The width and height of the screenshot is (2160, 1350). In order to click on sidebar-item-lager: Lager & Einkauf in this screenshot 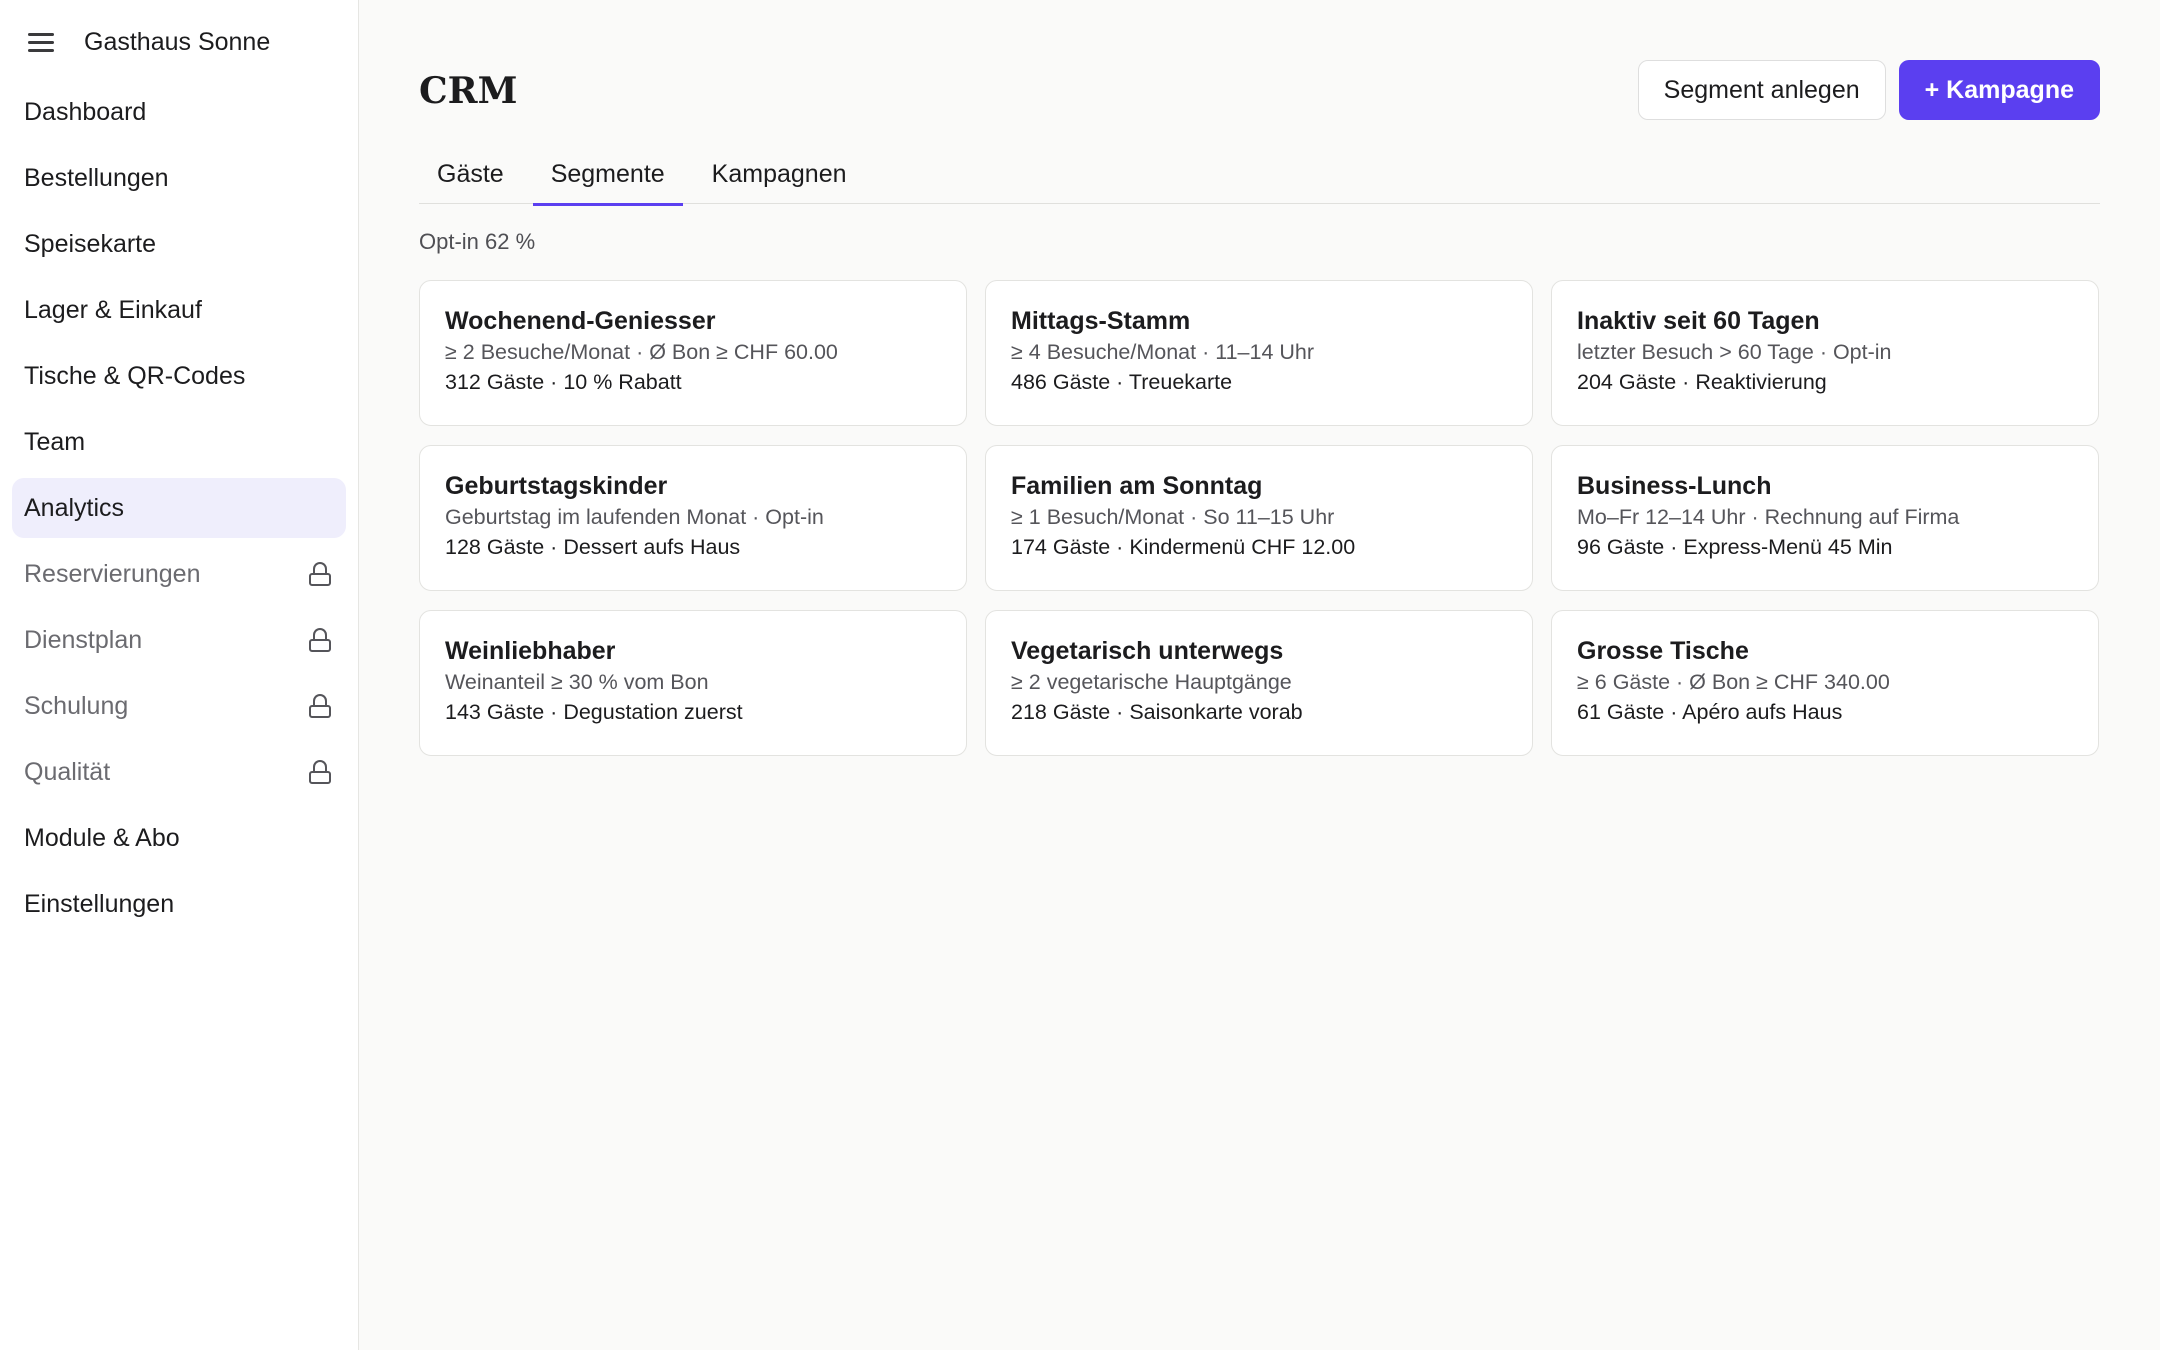, I will do `click(179, 310)`.